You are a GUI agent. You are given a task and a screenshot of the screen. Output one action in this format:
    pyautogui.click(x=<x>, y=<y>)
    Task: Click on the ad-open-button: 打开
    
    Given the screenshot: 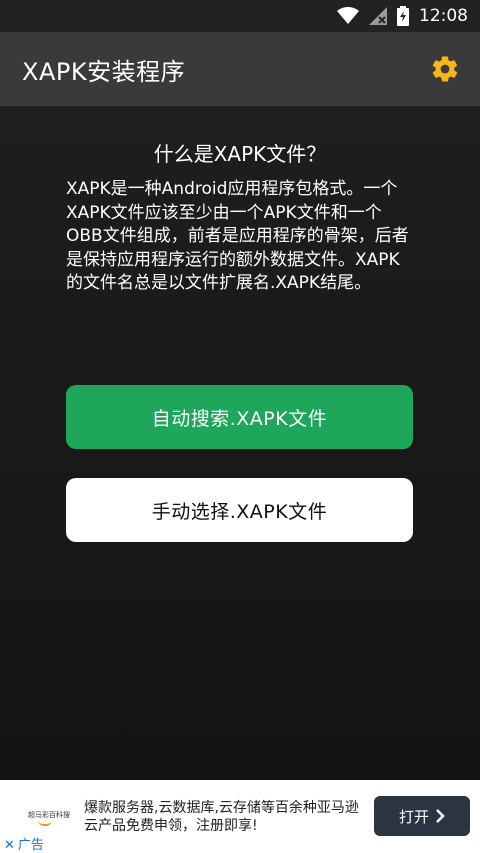 What is the action you would take?
    pyautogui.click(x=422, y=816)
    